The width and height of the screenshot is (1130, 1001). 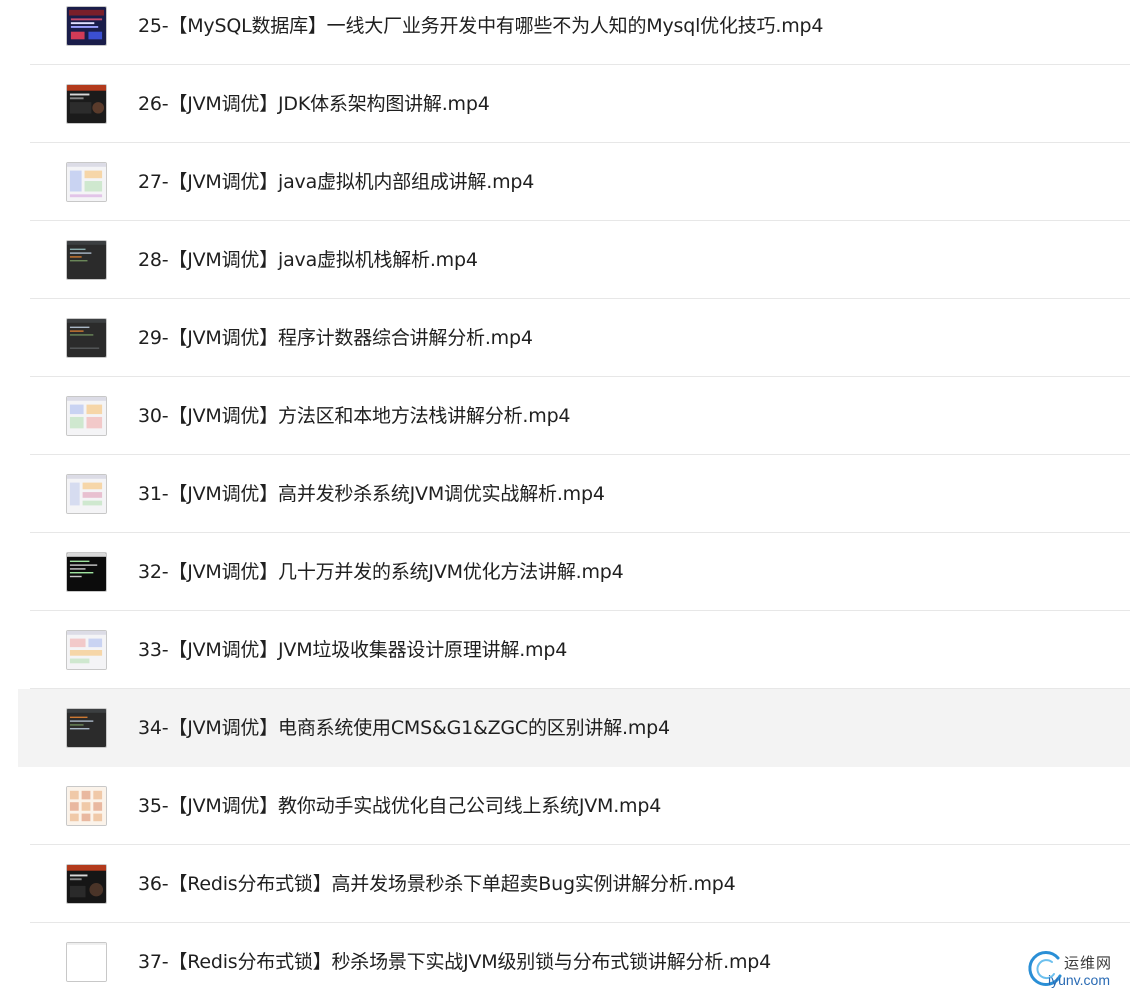 I want to click on file-row: 31-【JVM调优】高并发秒杀系统JVM调优实战解析.mp4, so click(x=574, y=494).